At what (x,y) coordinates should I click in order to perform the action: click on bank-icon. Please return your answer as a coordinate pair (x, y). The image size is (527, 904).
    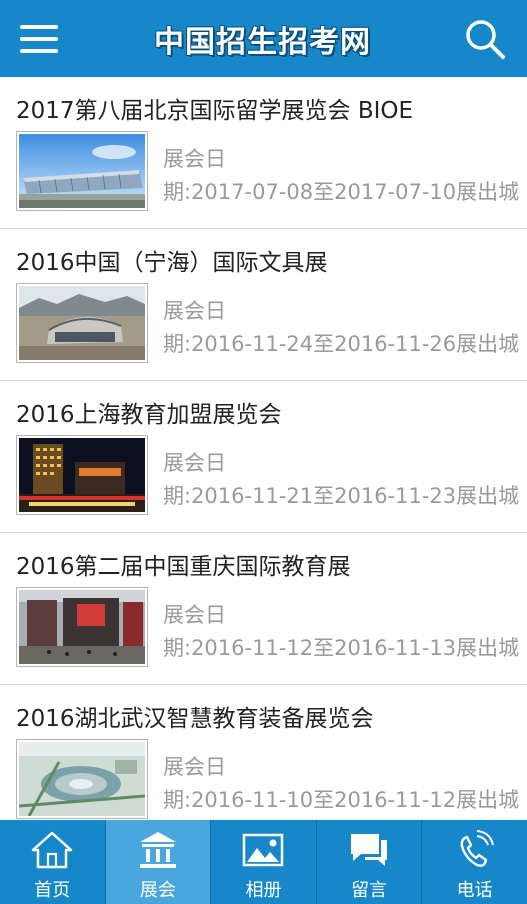
    Looking at the image, I should click on (157, 850).